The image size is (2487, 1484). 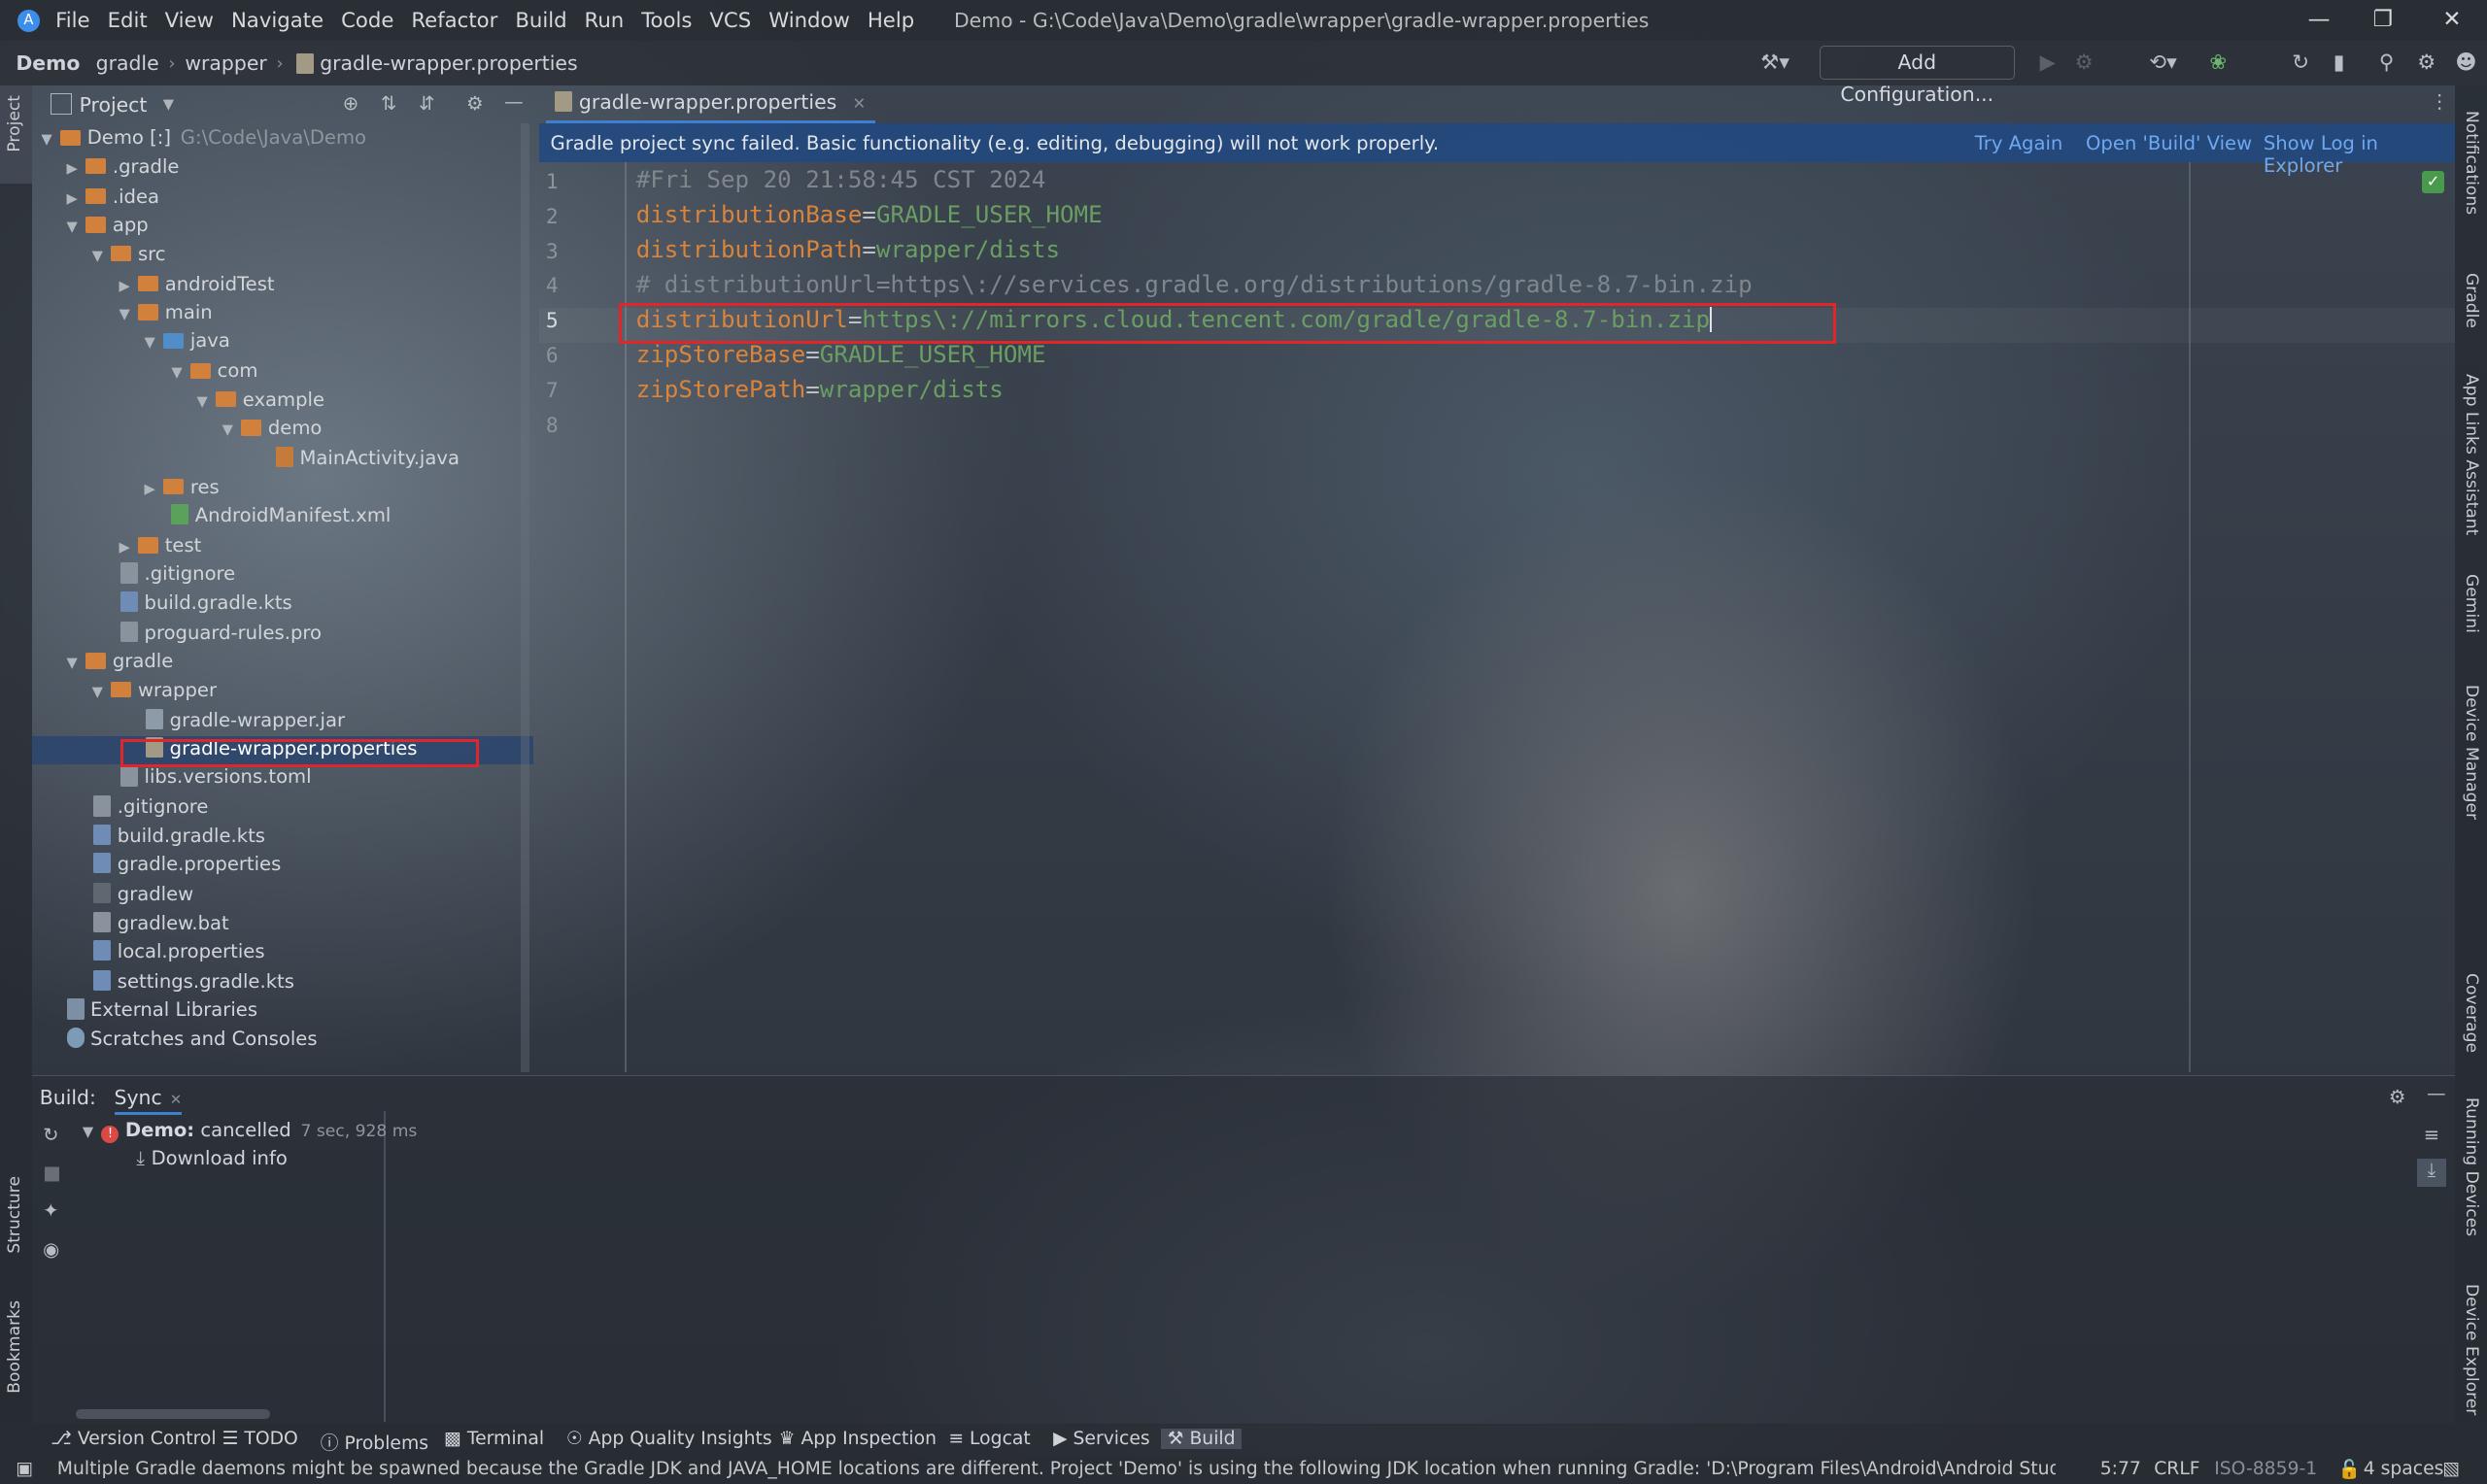 What do you see at coordinates (2451, 19) in the screenshot?
I see `close-icon: ✕` at bounding box center [2451, 19].